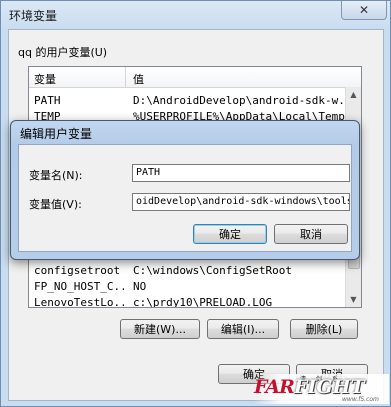 The image size is (391, 407). I want to click on row-value: c:\prdy10\PRELOAD.LOG, so click(203, 302).